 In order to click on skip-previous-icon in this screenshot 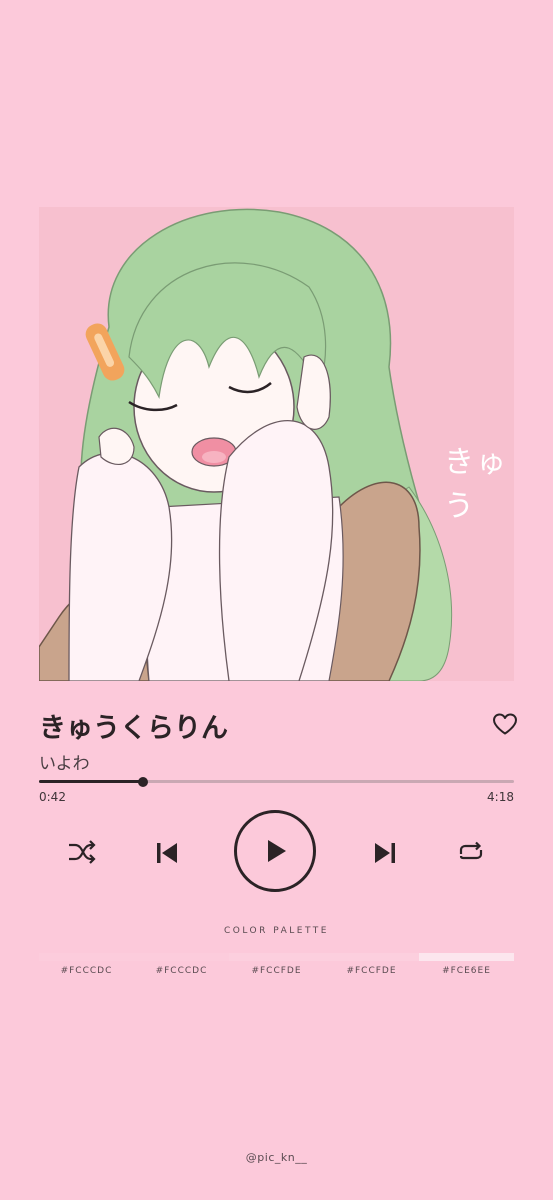, I will do `click(167, 853)`.